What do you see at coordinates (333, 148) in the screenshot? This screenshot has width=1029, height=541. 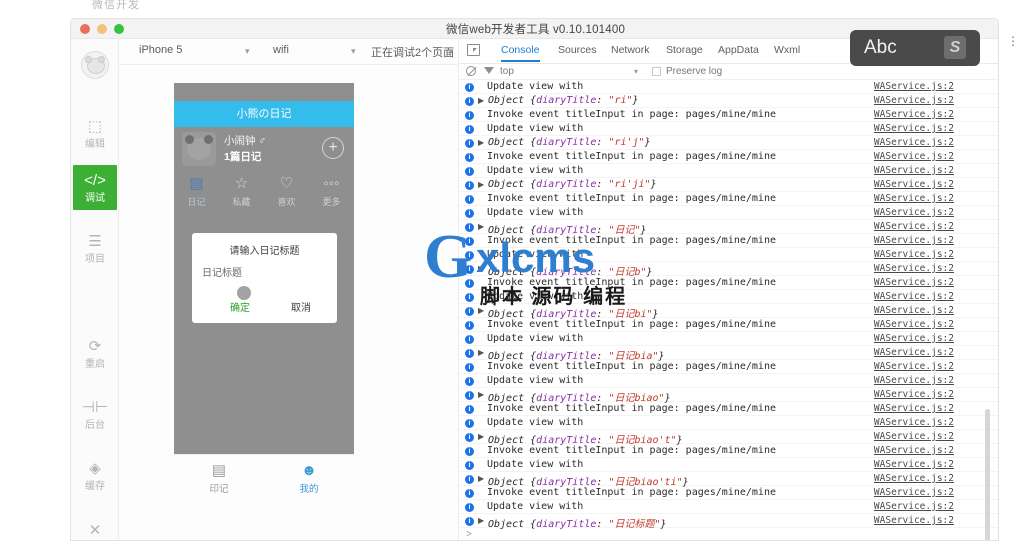 I see `add-diary-button: +` at bounding box center [333, 148].